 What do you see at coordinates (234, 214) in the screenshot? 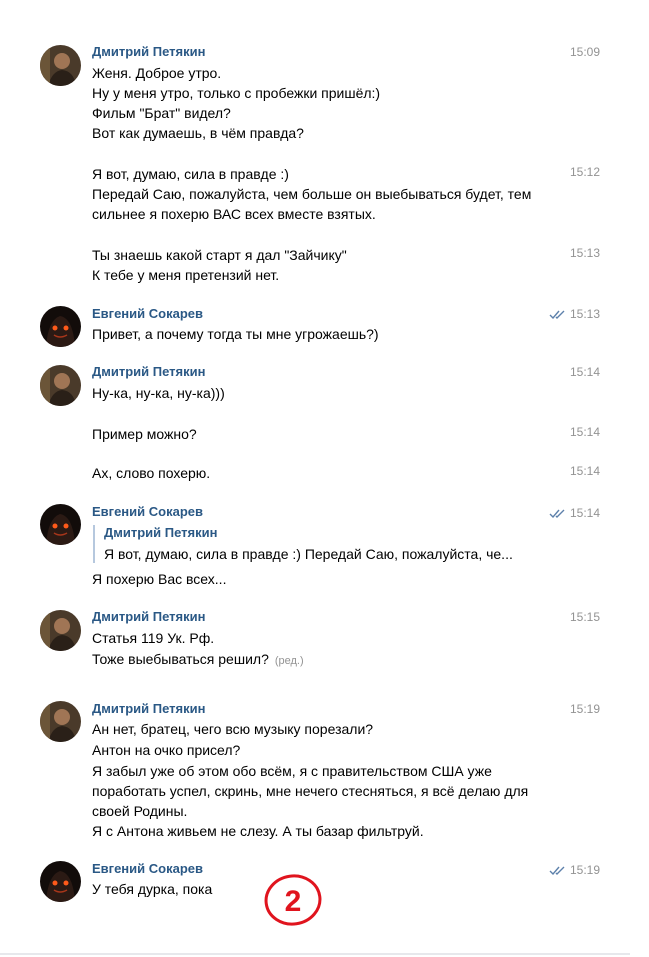
I see `message-text: сильнее я похерю ВАС всех вместе взятых.` at bounding box center [234, 214].